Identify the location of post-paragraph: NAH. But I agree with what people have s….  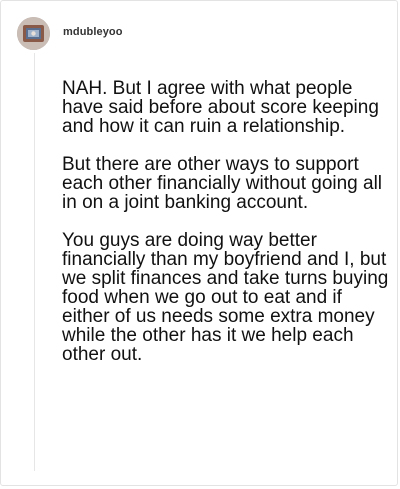
(220, 107).